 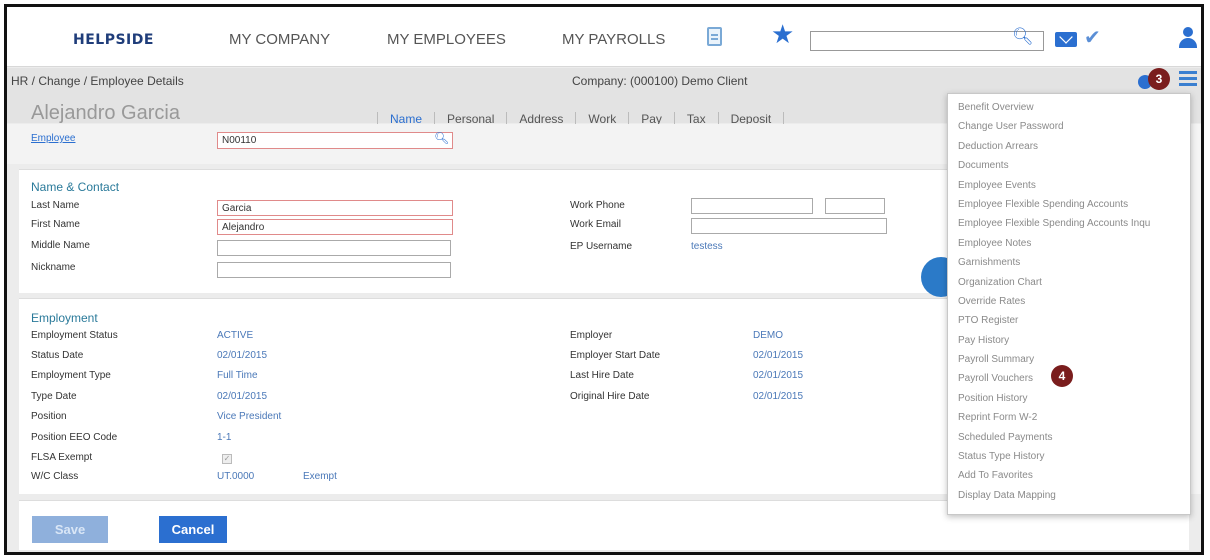 What do you see at coordinates (320, 476) in the screenshot?
I see `wc-exempt-value: Exempt` at bounding box center [320, 476].